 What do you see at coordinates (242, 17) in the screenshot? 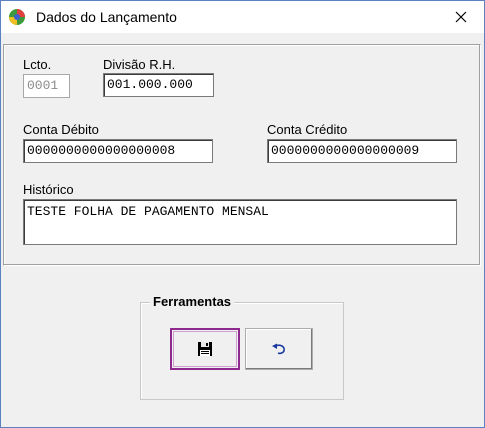
I see `title-bar: Dados do Lançamento` at bounding box center [242, 17].